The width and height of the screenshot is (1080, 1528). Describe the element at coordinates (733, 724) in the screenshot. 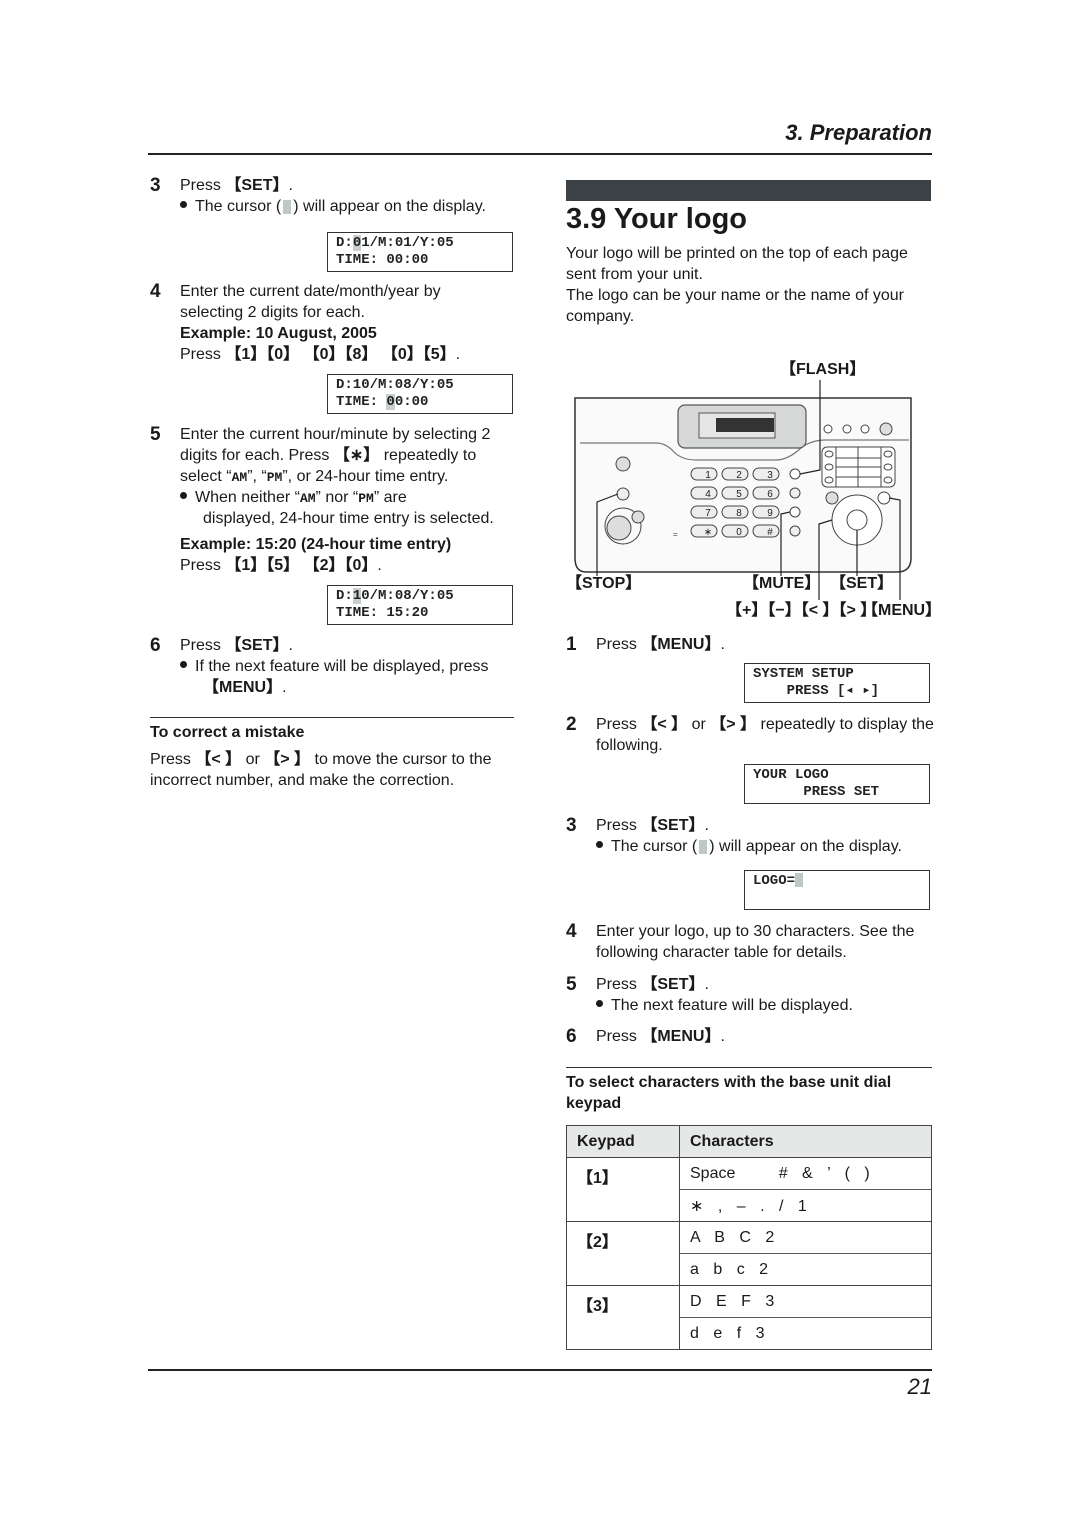

I see `right-key: 【> 】` at that location.